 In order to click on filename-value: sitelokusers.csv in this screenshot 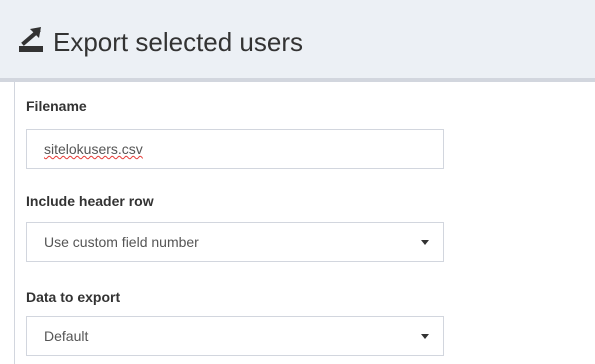, I will do `click(93, 149)`.